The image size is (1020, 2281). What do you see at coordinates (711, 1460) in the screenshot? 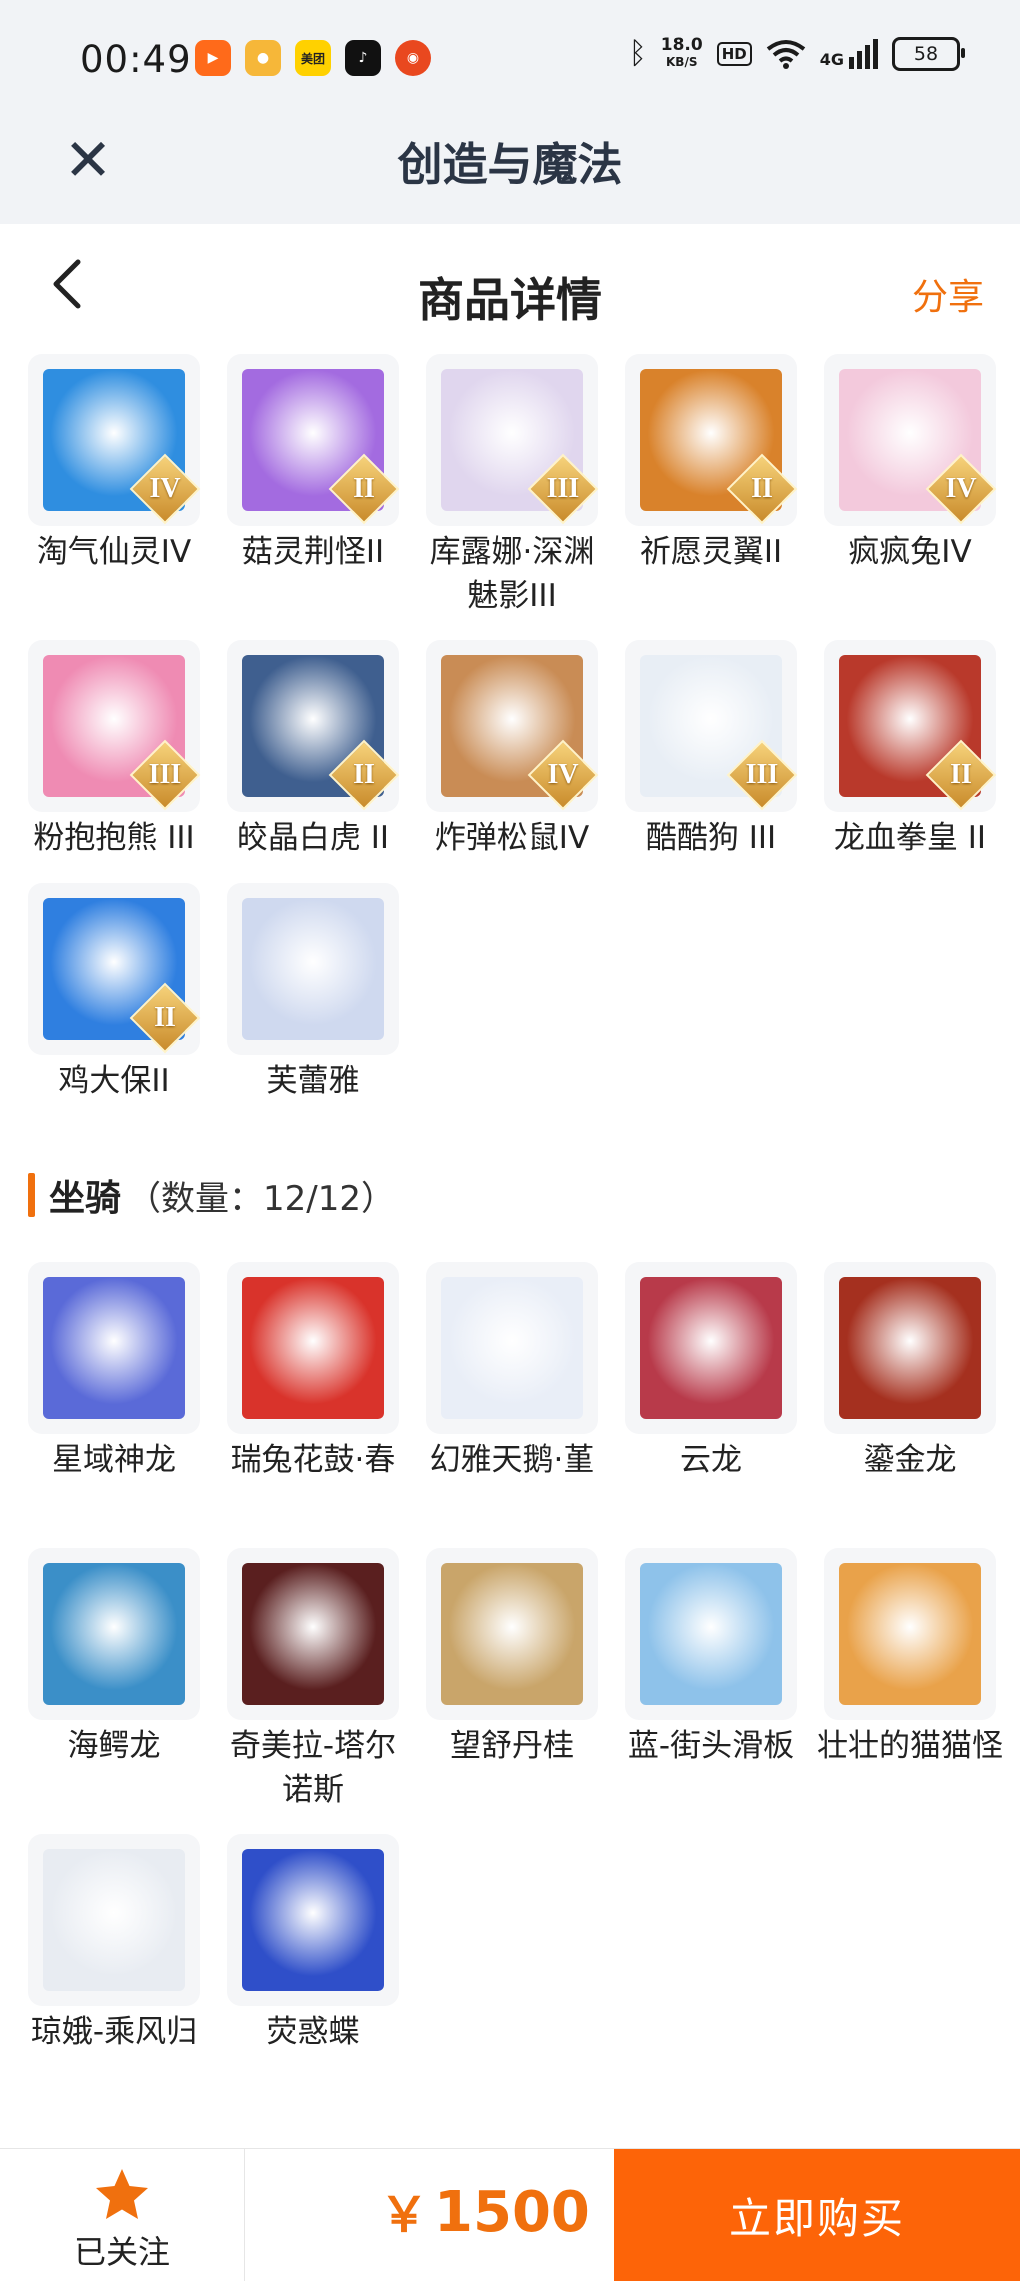
I see `item-label: 云龙` at bounding box center [711, 1460].